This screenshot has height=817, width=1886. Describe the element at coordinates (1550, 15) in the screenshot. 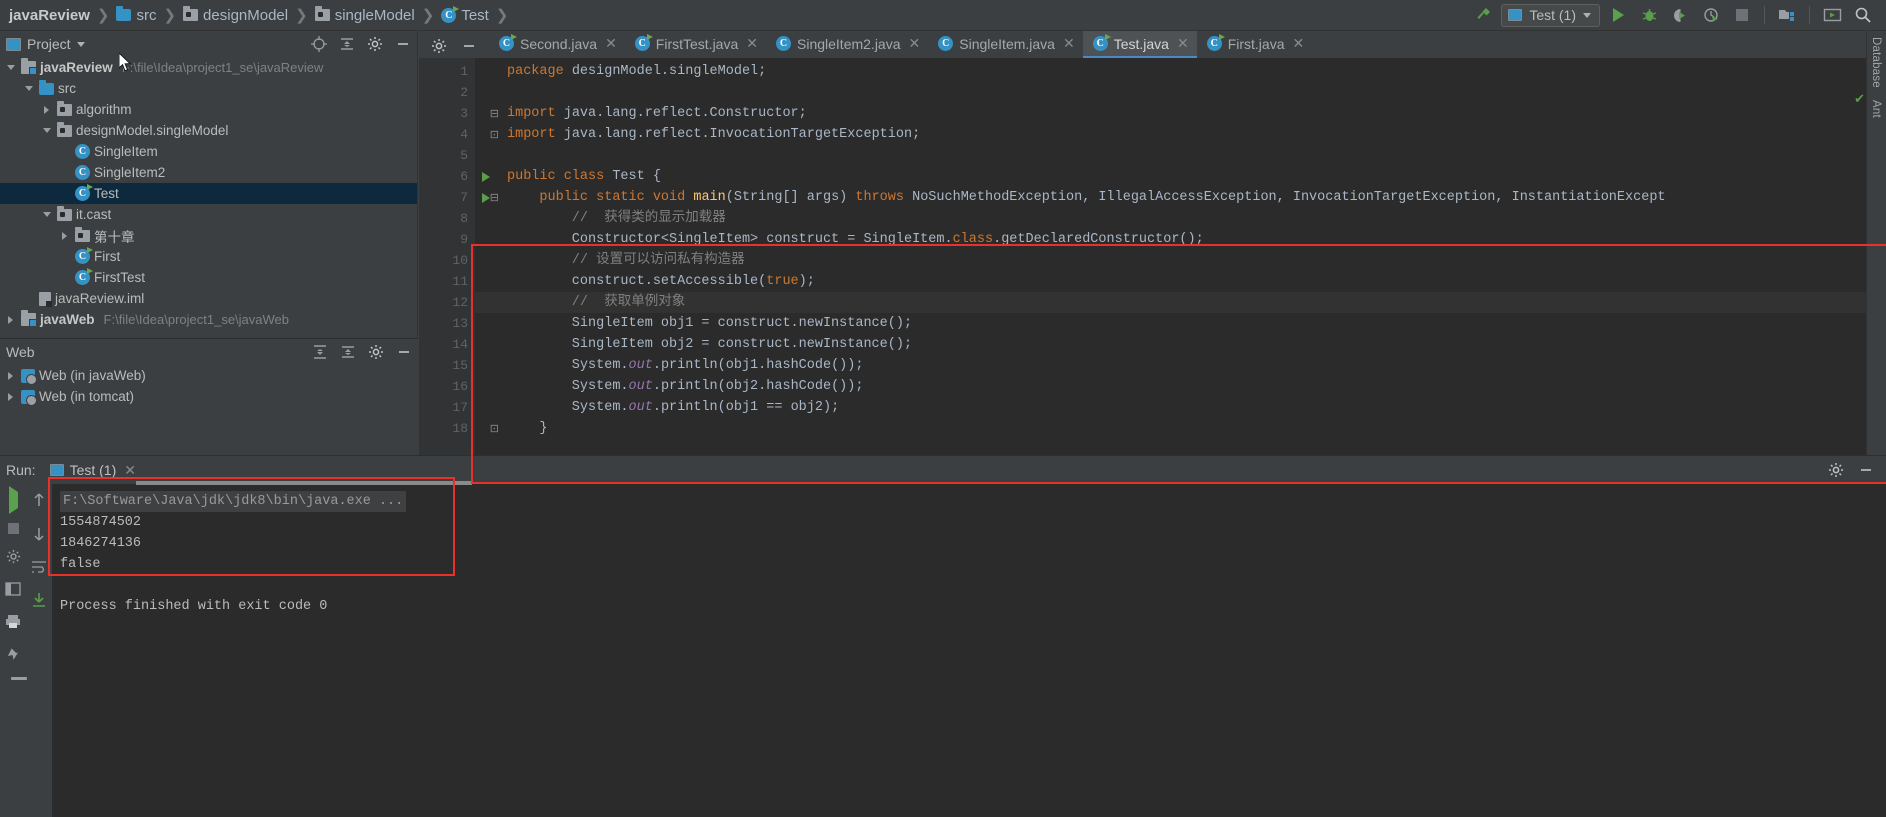

I see `run-configuration-selector: Test (1)` at that location.